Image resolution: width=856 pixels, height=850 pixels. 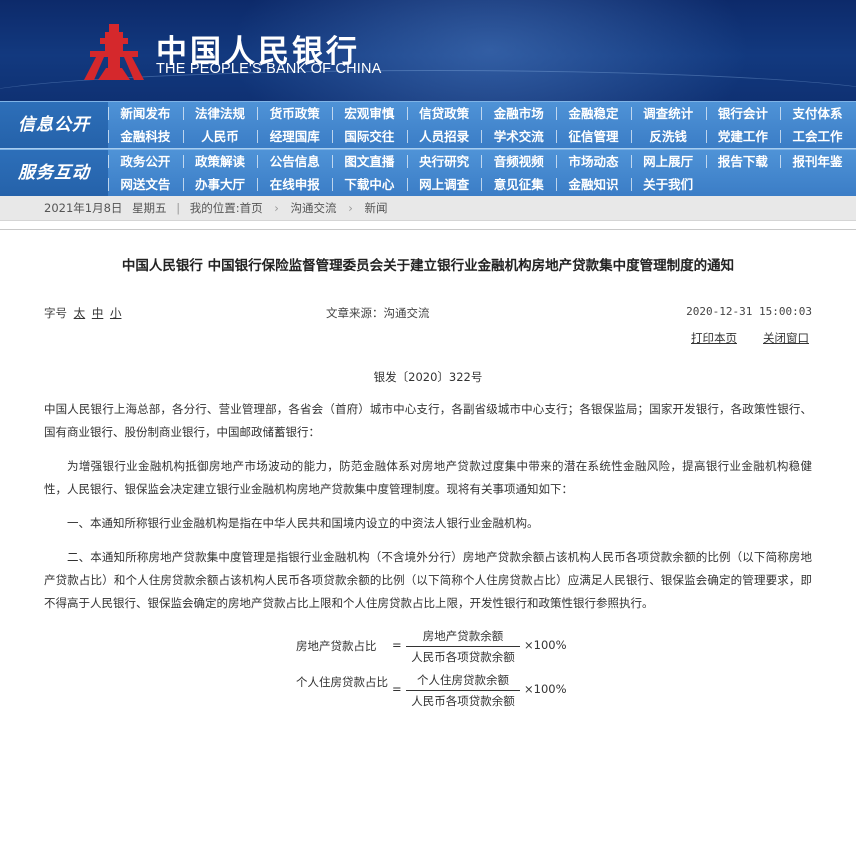 I want to click on bank-name-english: THE PEOPLE'S BANK OF CHINA, so click(x=269, y=69).